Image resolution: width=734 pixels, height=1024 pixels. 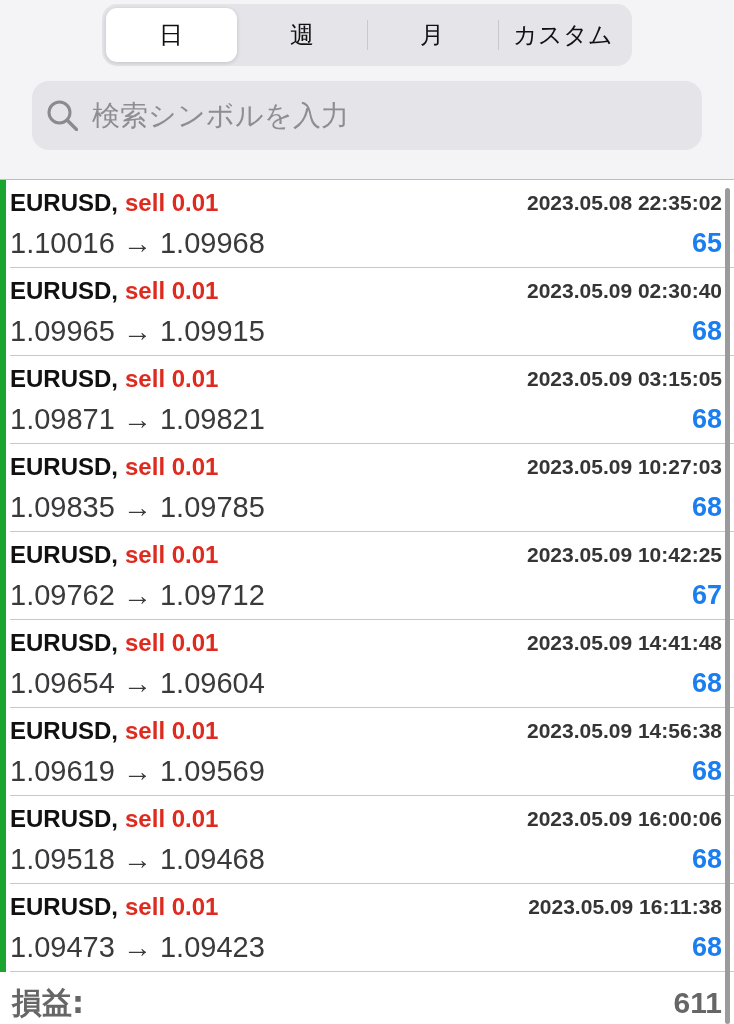 What do you see at coordinates (137, 595) in the screenshot?
I see `price-range-text: 1.09762 → 1.09712` at bounding box center [137, 595].